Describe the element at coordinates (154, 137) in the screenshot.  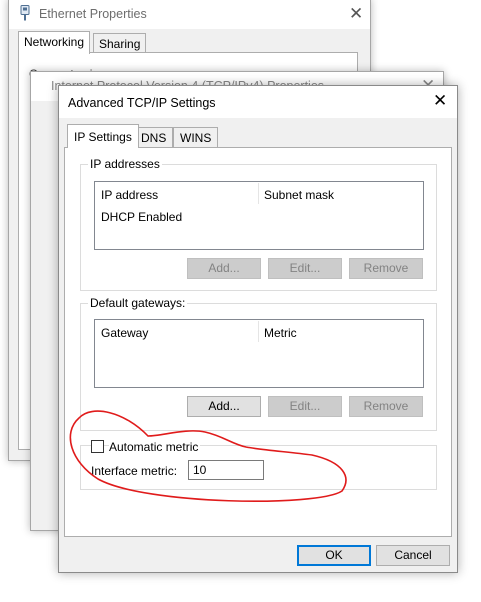
I see `tab-dns: DNS` at that location.